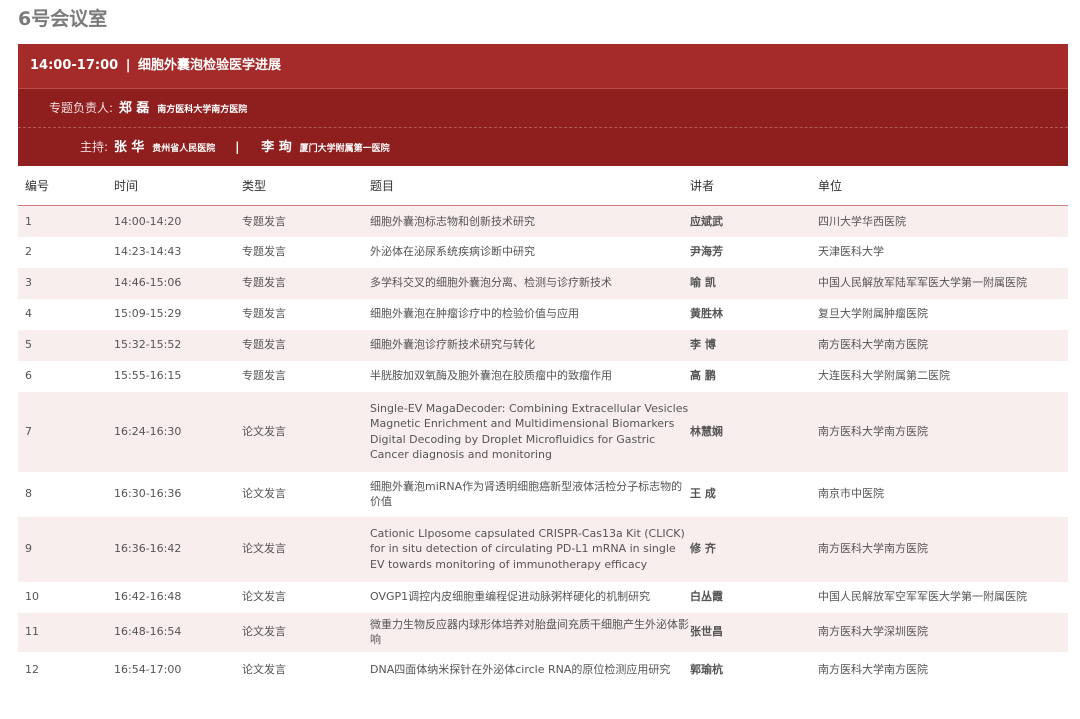 The image size is (1080, 719). Describe the element at coordinates (28, 431) in the screenshot. I see `cell-no: 7` at that location.